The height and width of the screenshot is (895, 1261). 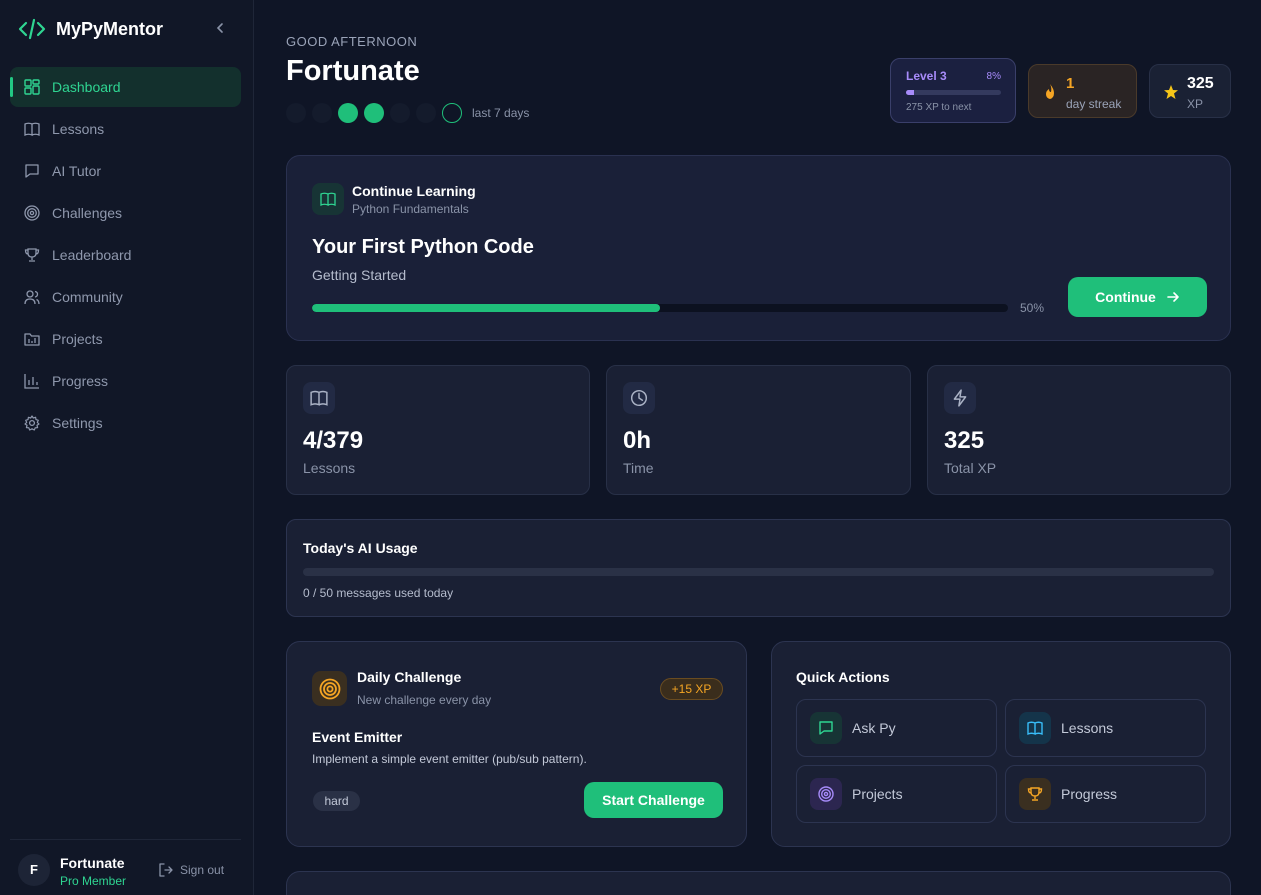 What do you see at coordinates (87, 213) in the screenshot?
I see `sidebar-item-label: Challenges` at bounding box center [87, 213].